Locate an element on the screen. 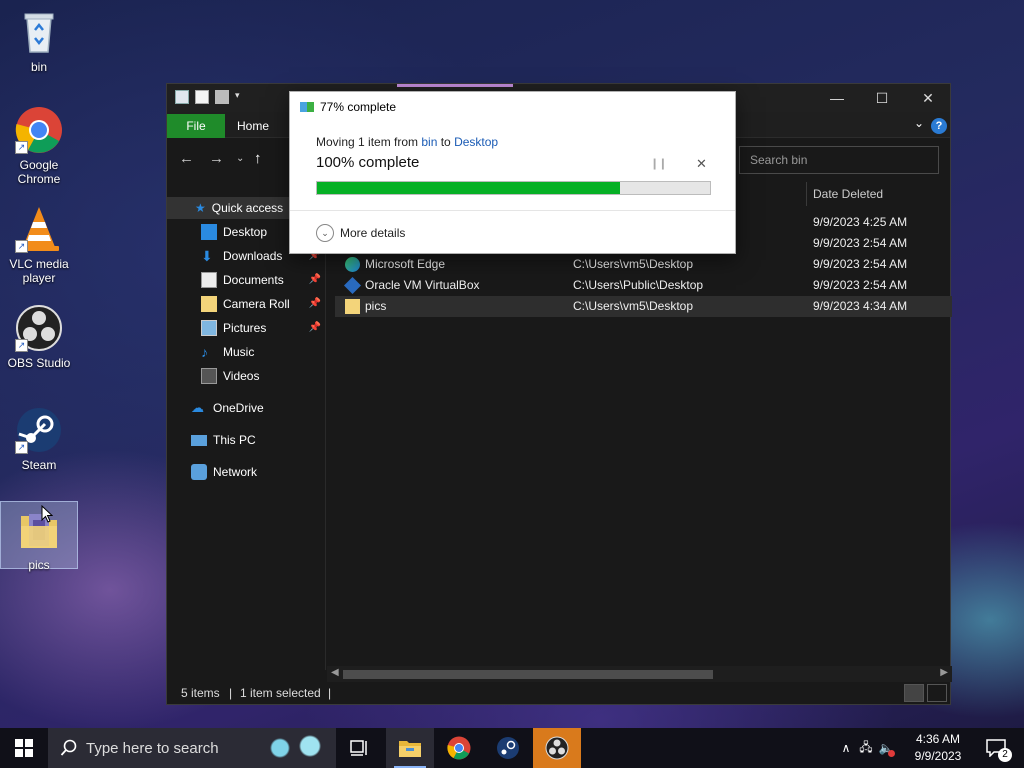 Image resolution: width=1024 pixels, height=768 pixels. nav-pictures: Pictures 📌 is located at coordinates (263, 328).